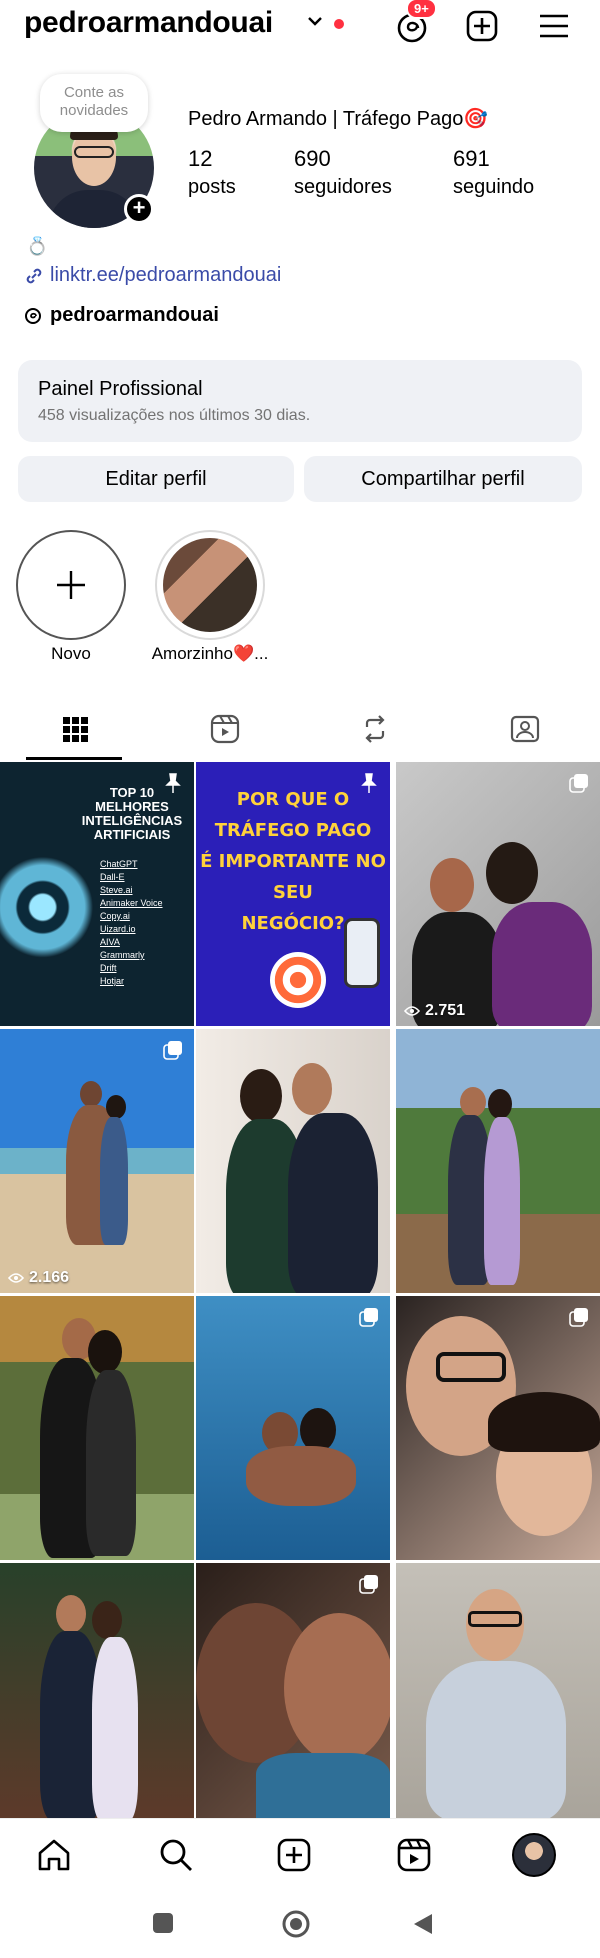 The width and height of the screenshot is (600, 1958). I want to click on bio-link: linktr.ee/pedroarmandouai, so click(152, 275).